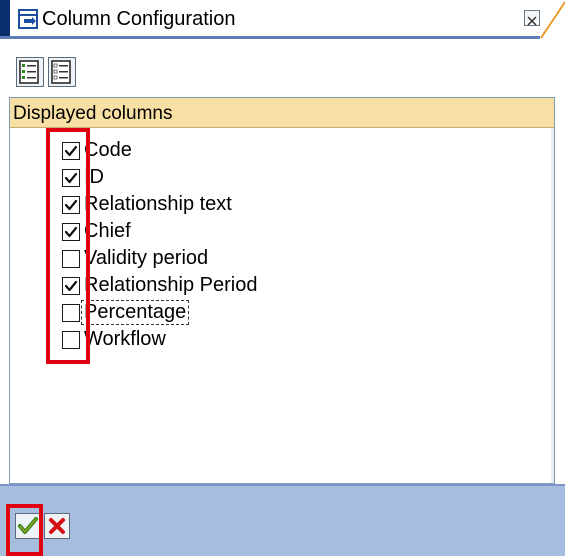 The height and width of the screenshot is (556, 565). What do you see at coordinates (28, 19) in the screenshot?
I see `column-config-icon` at bounding box center [28, 19].